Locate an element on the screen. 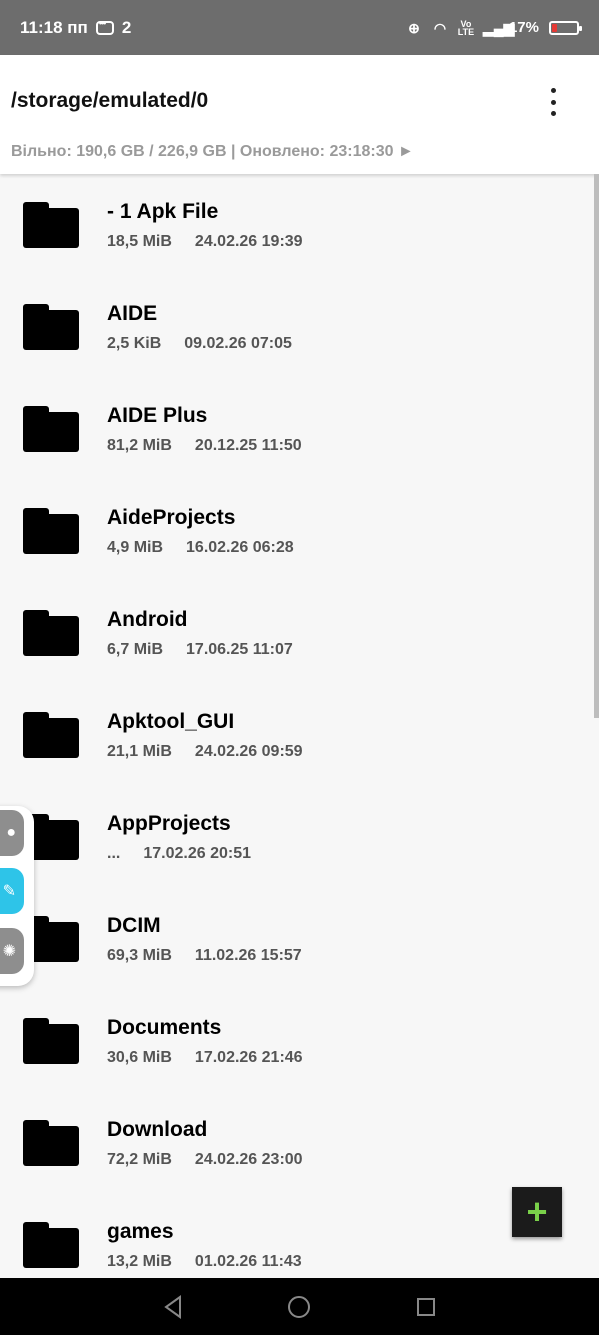 The image size is (599, 1335). file-date: 24.02.26 19:39 is located at coordinates (248, 241).